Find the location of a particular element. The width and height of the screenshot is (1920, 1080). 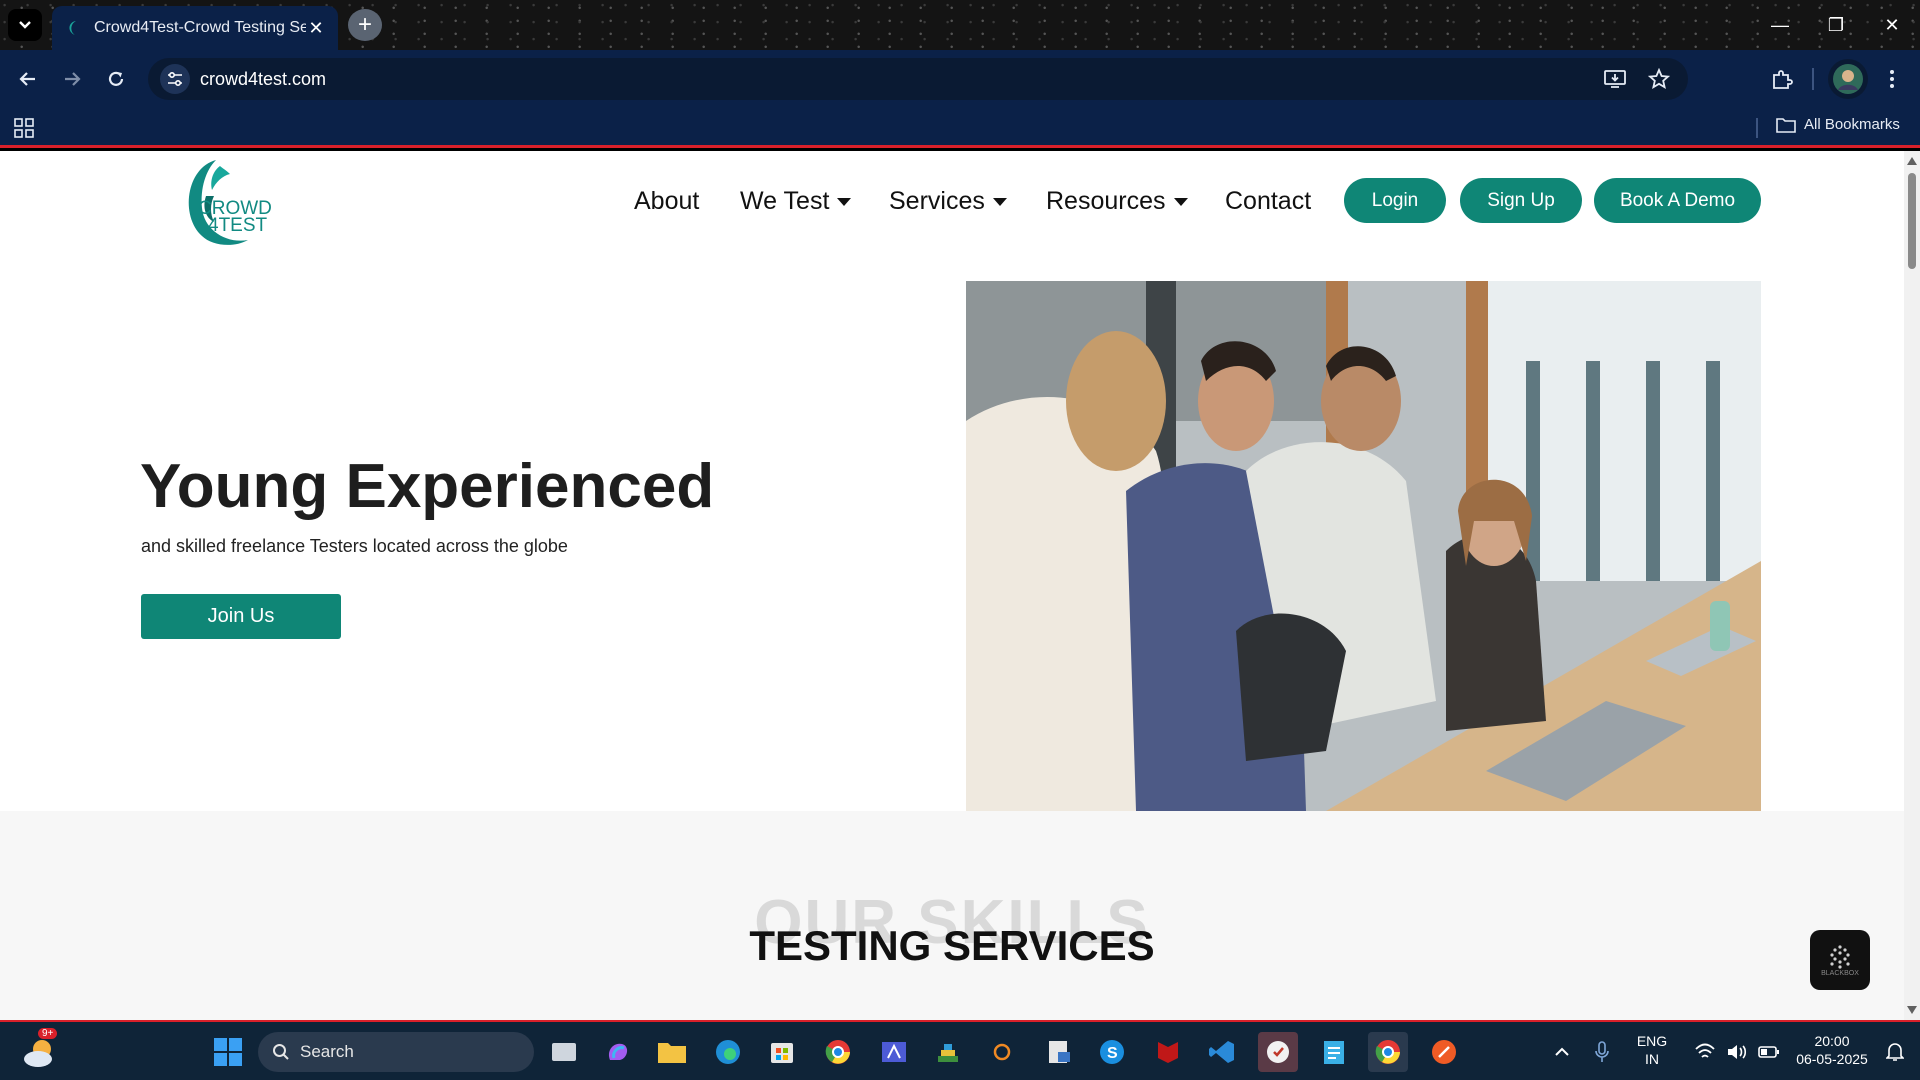

app-circle-icon is located at coordinates (1002, 1052).